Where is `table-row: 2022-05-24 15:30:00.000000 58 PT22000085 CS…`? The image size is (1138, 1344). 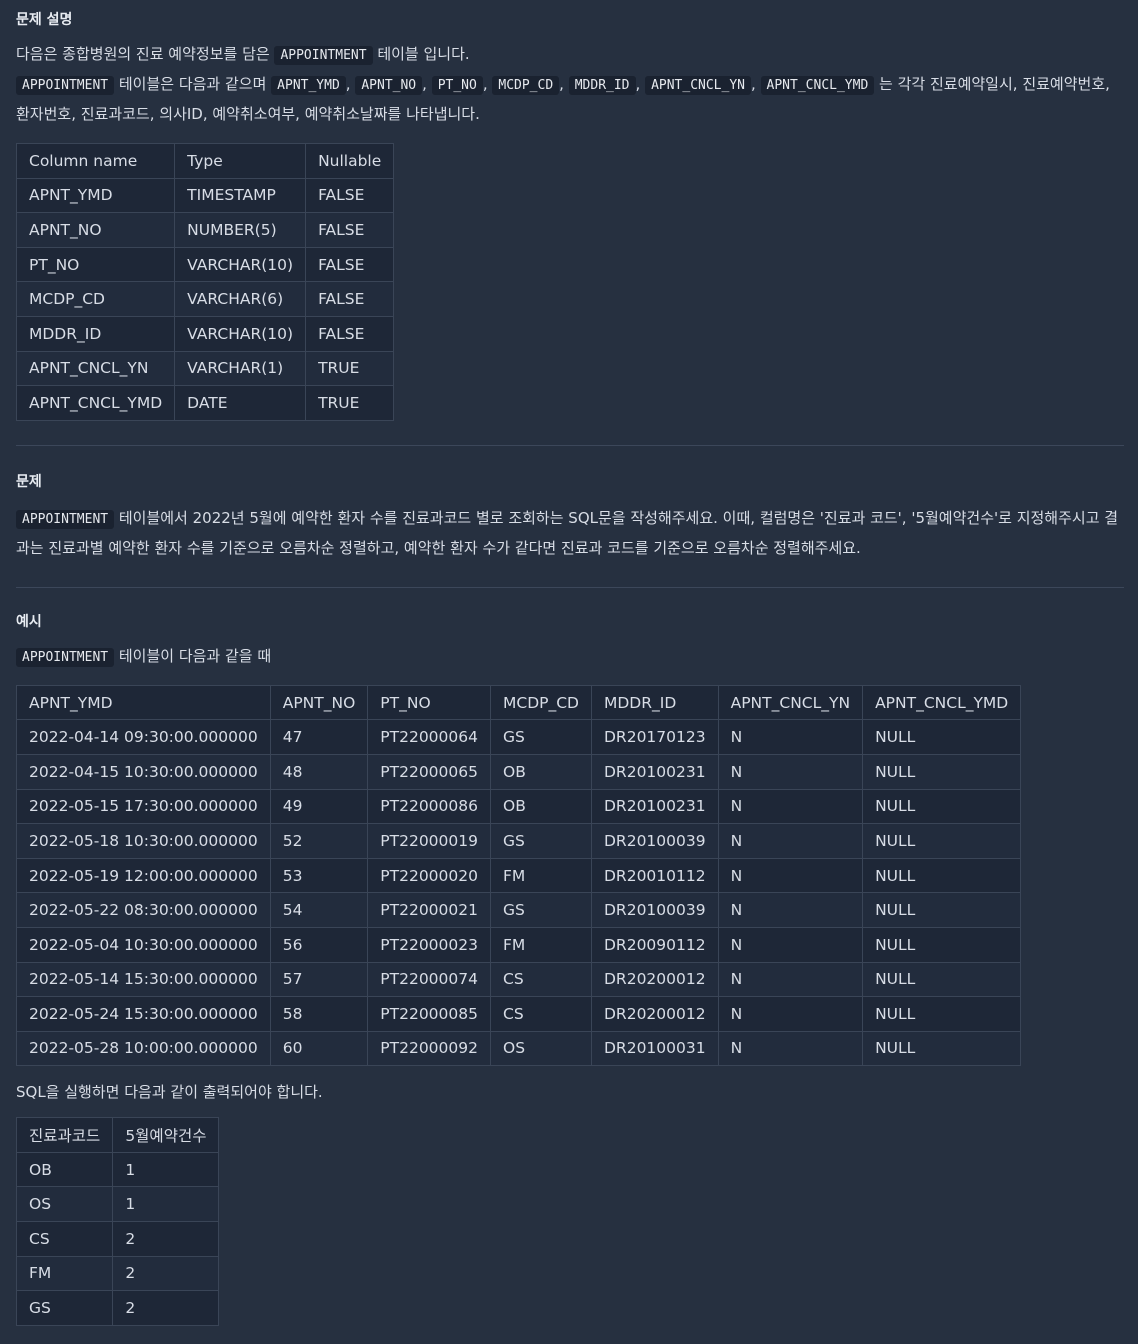 table-row: 2022-05-24 15:30:00.000000 58 PT22000085 CS… is located at coordinates (519, 1014).